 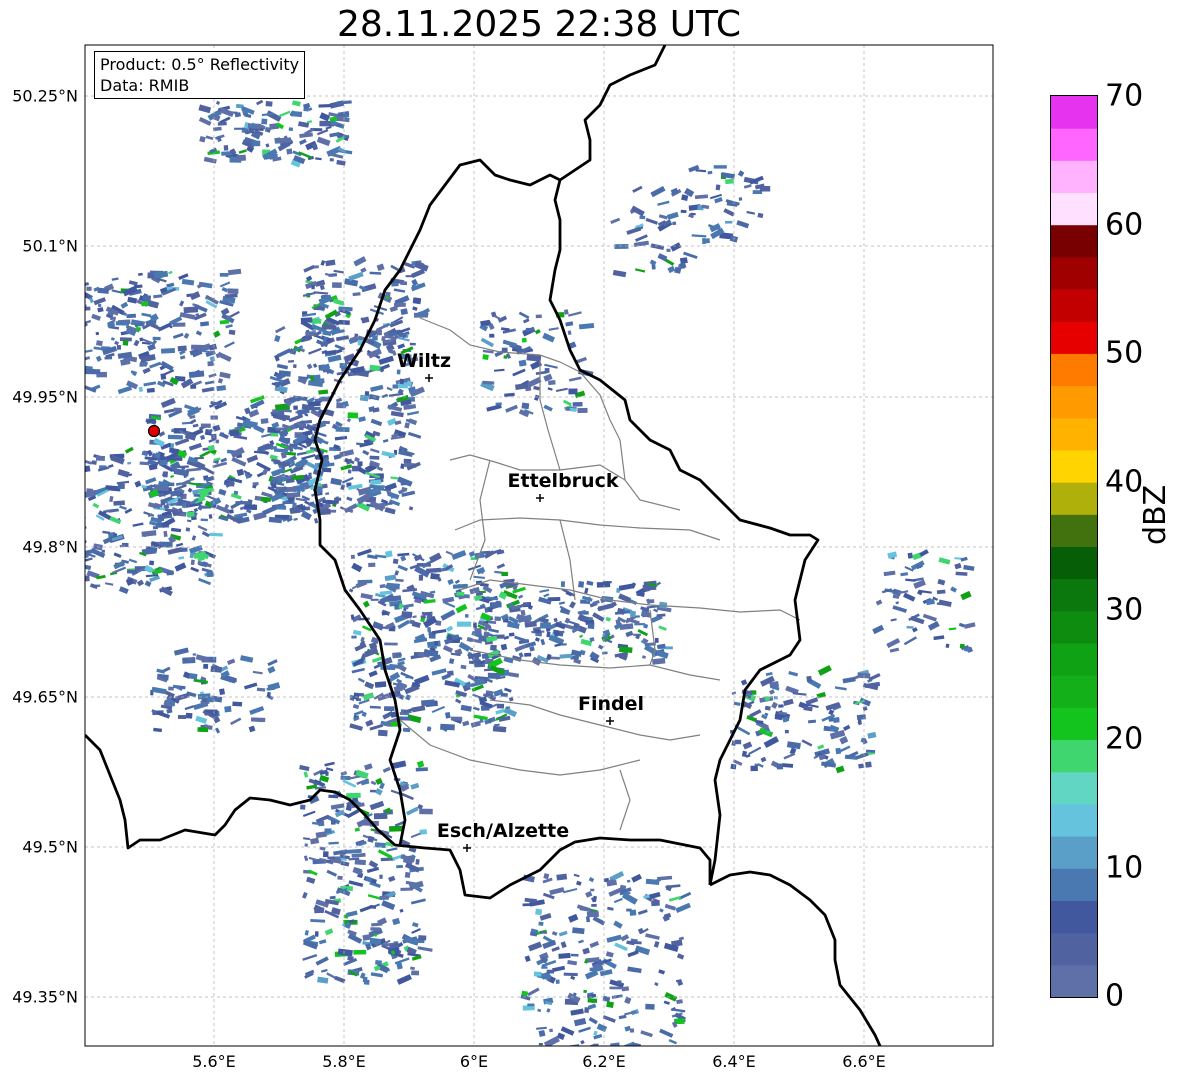 What do you see at coordinates (45, 397) in the screenshot?
I see `lat-label: 49.95°N` at bounding box center [45, 397].